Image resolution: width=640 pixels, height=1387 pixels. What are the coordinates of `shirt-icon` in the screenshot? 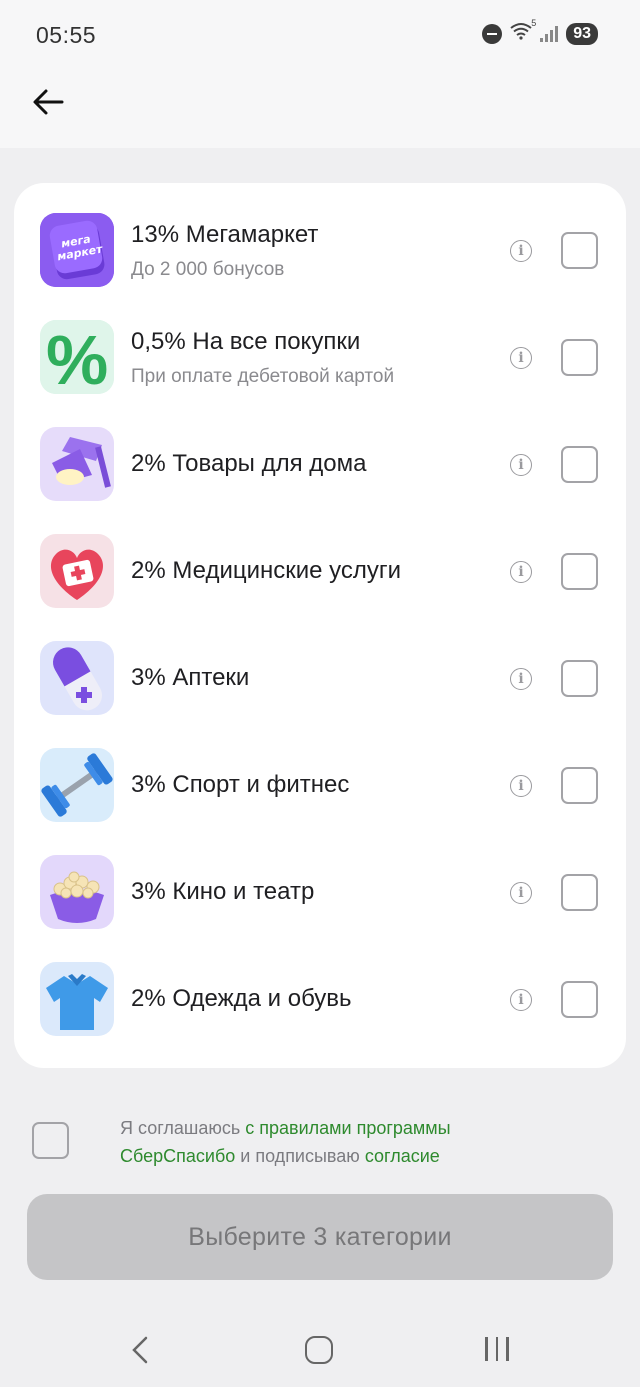 It's located at (77, 999).